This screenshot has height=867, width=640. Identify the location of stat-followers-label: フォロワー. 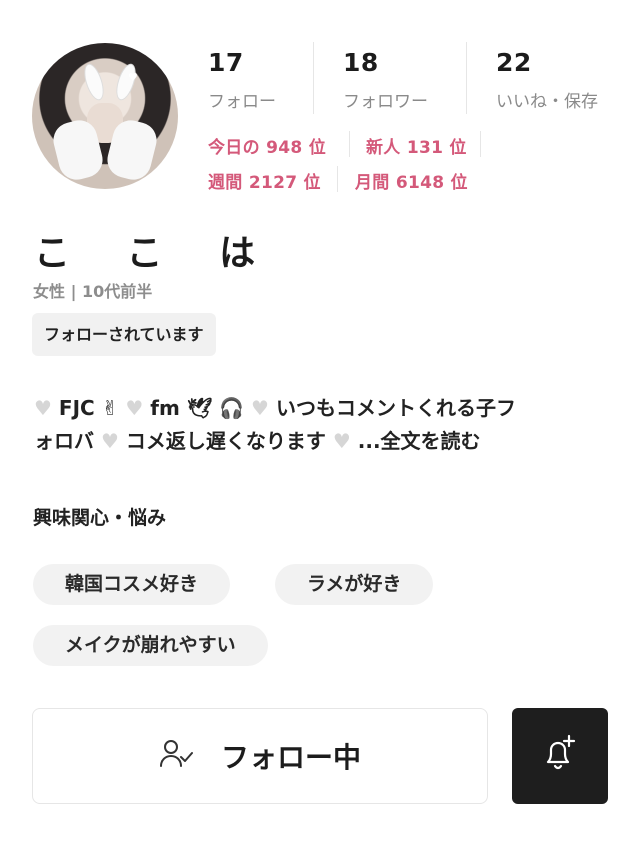
(385, 102).